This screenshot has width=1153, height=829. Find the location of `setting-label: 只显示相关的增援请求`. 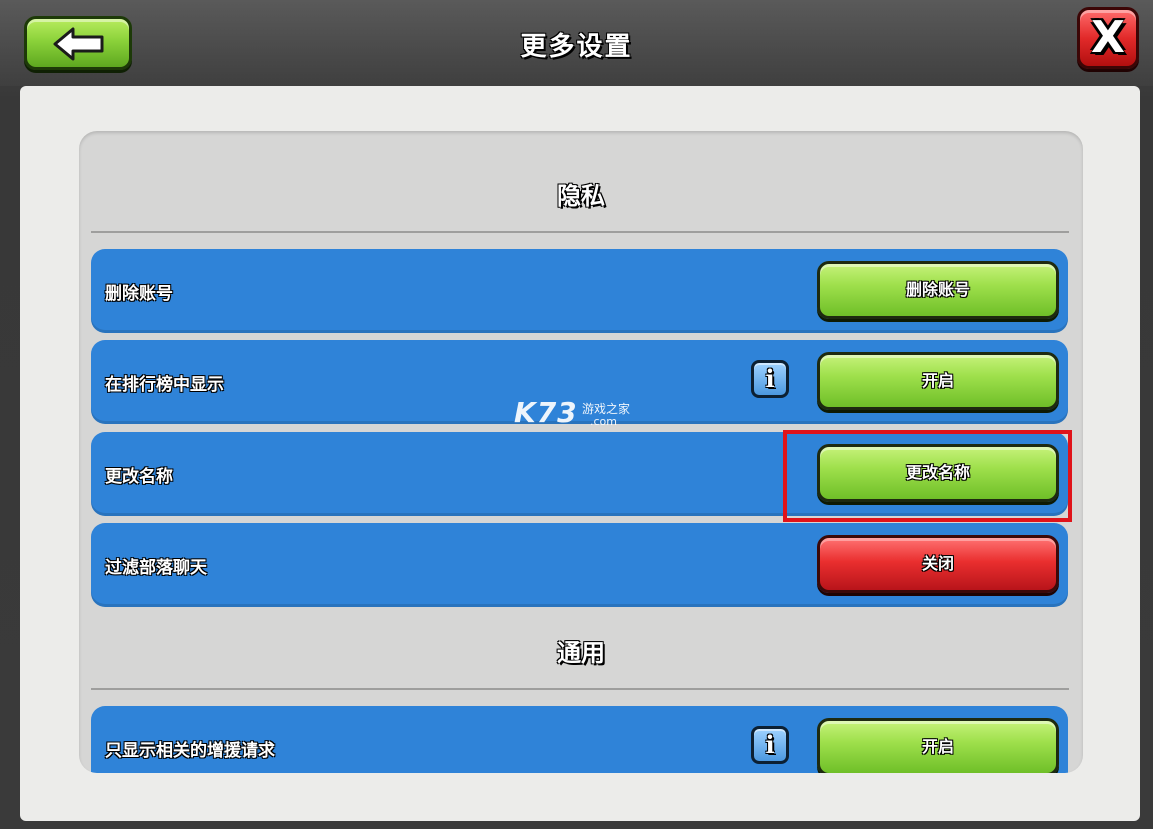

setting-label: 只显示相关的增援请求 is located at coordinates (190, 751).